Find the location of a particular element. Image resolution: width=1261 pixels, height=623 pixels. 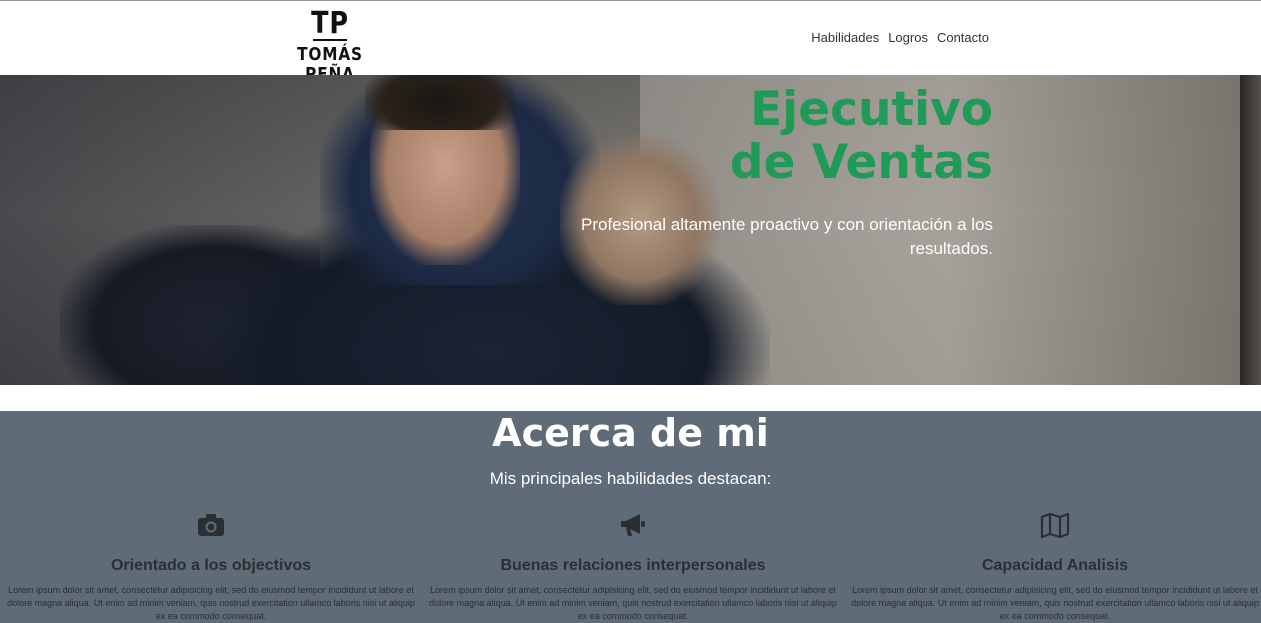

megaphone-icon is located at coordinates (633, 525).